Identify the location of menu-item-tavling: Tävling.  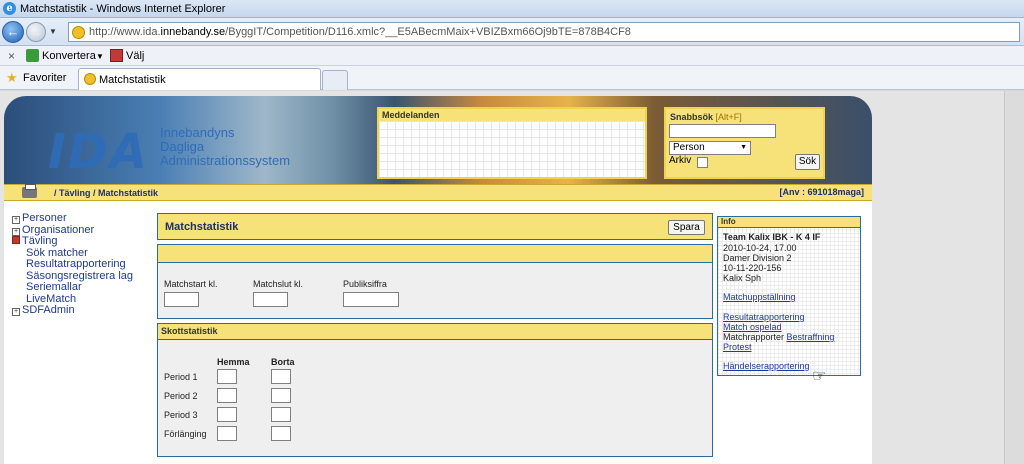
(84, 242).